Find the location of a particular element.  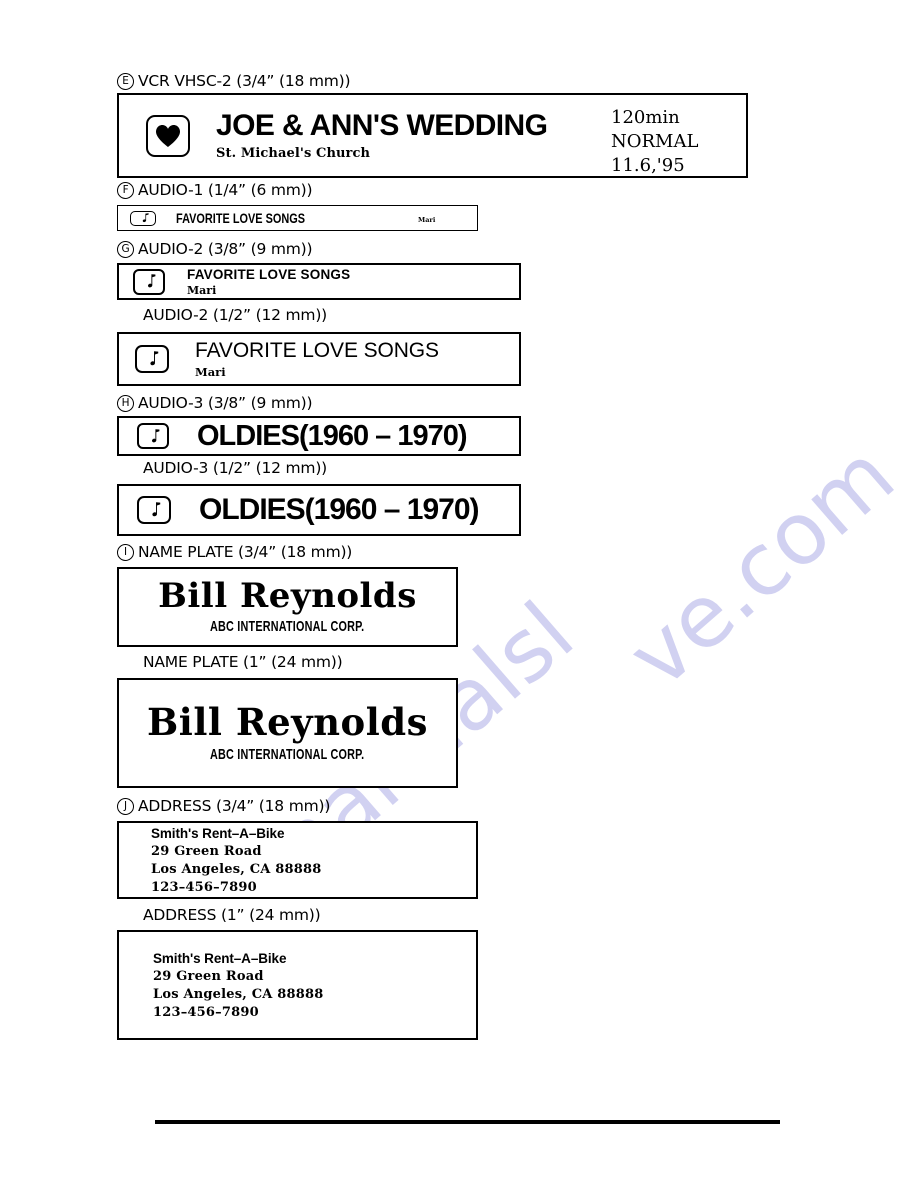

caption-text: VCR VHSC-2 (3/4” (18 mm)) is located at coordinates (244, 80).